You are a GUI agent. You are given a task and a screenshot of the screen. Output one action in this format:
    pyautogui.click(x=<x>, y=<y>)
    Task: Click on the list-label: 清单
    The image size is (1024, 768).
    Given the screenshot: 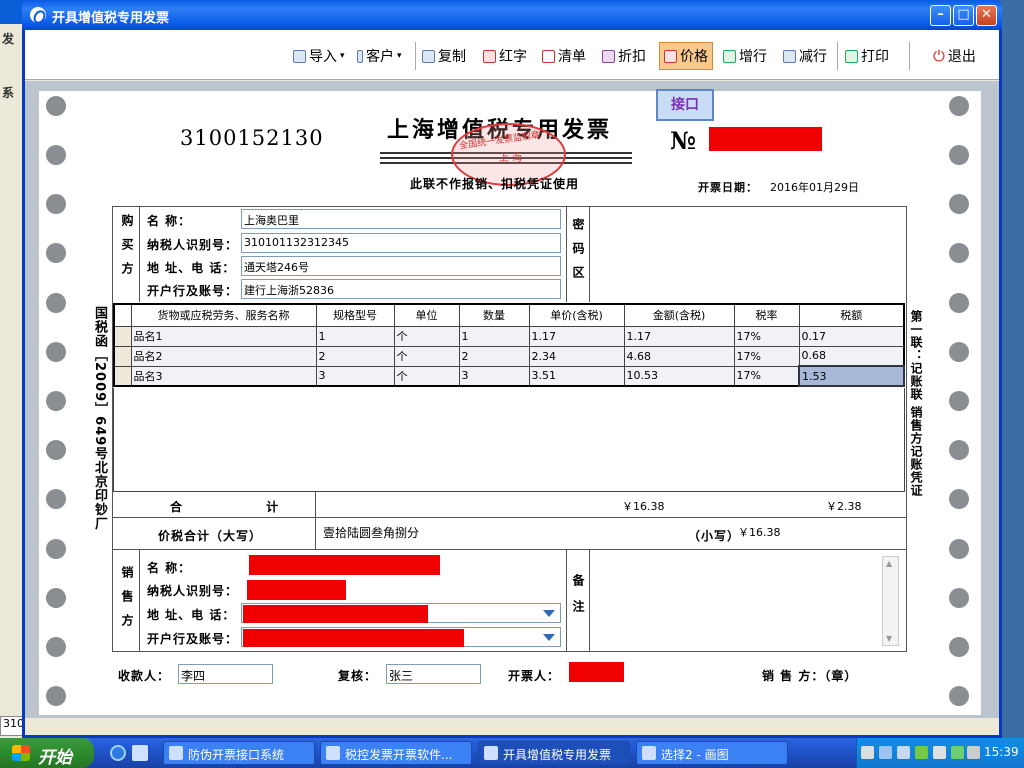 What is the action you would take?
    pyautogui.click(x=572, y=57)
    